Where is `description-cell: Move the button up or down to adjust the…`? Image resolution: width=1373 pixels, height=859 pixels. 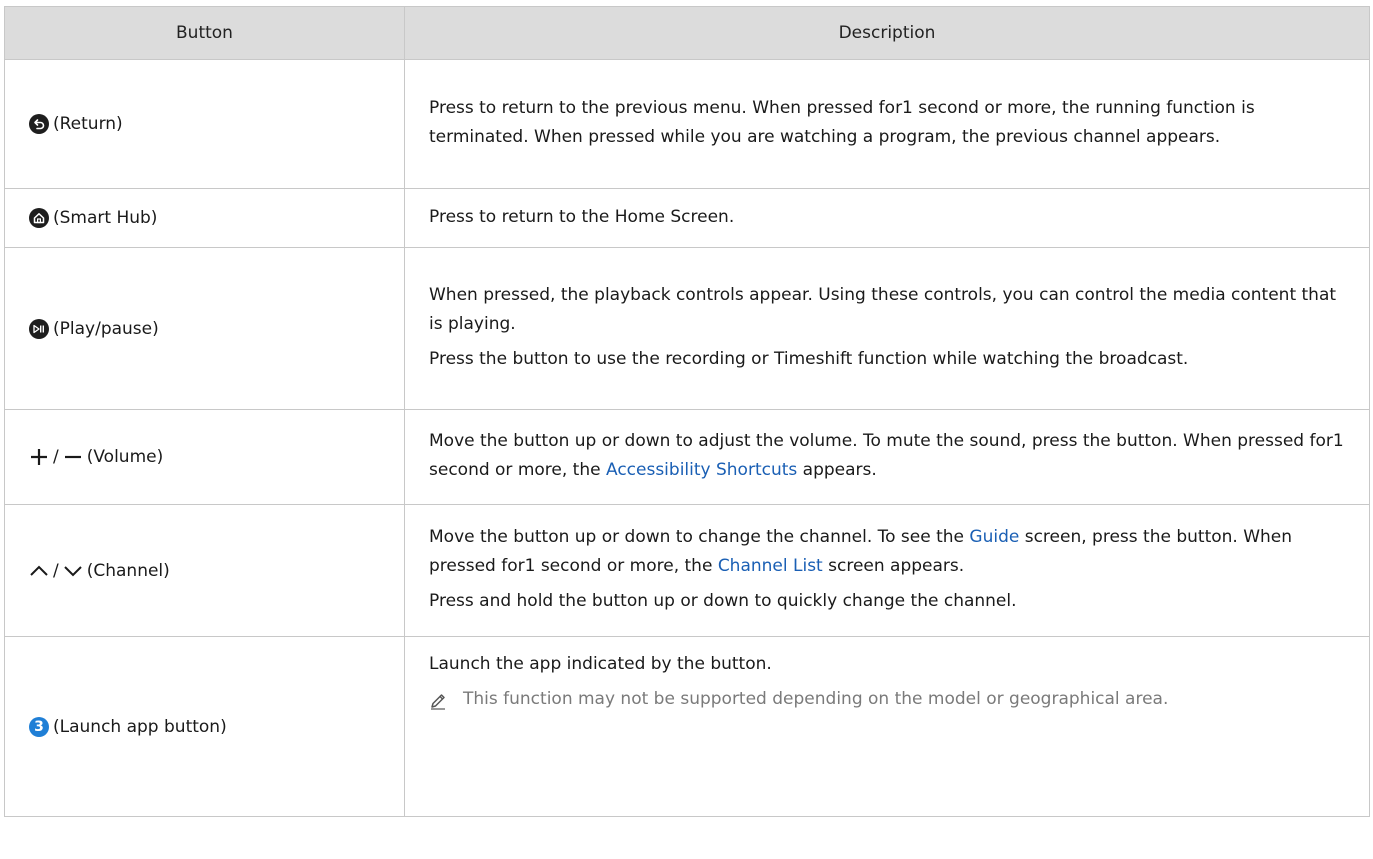 description-cell: Move the button up or down to adjust the… is located at coordinates (887, 457).